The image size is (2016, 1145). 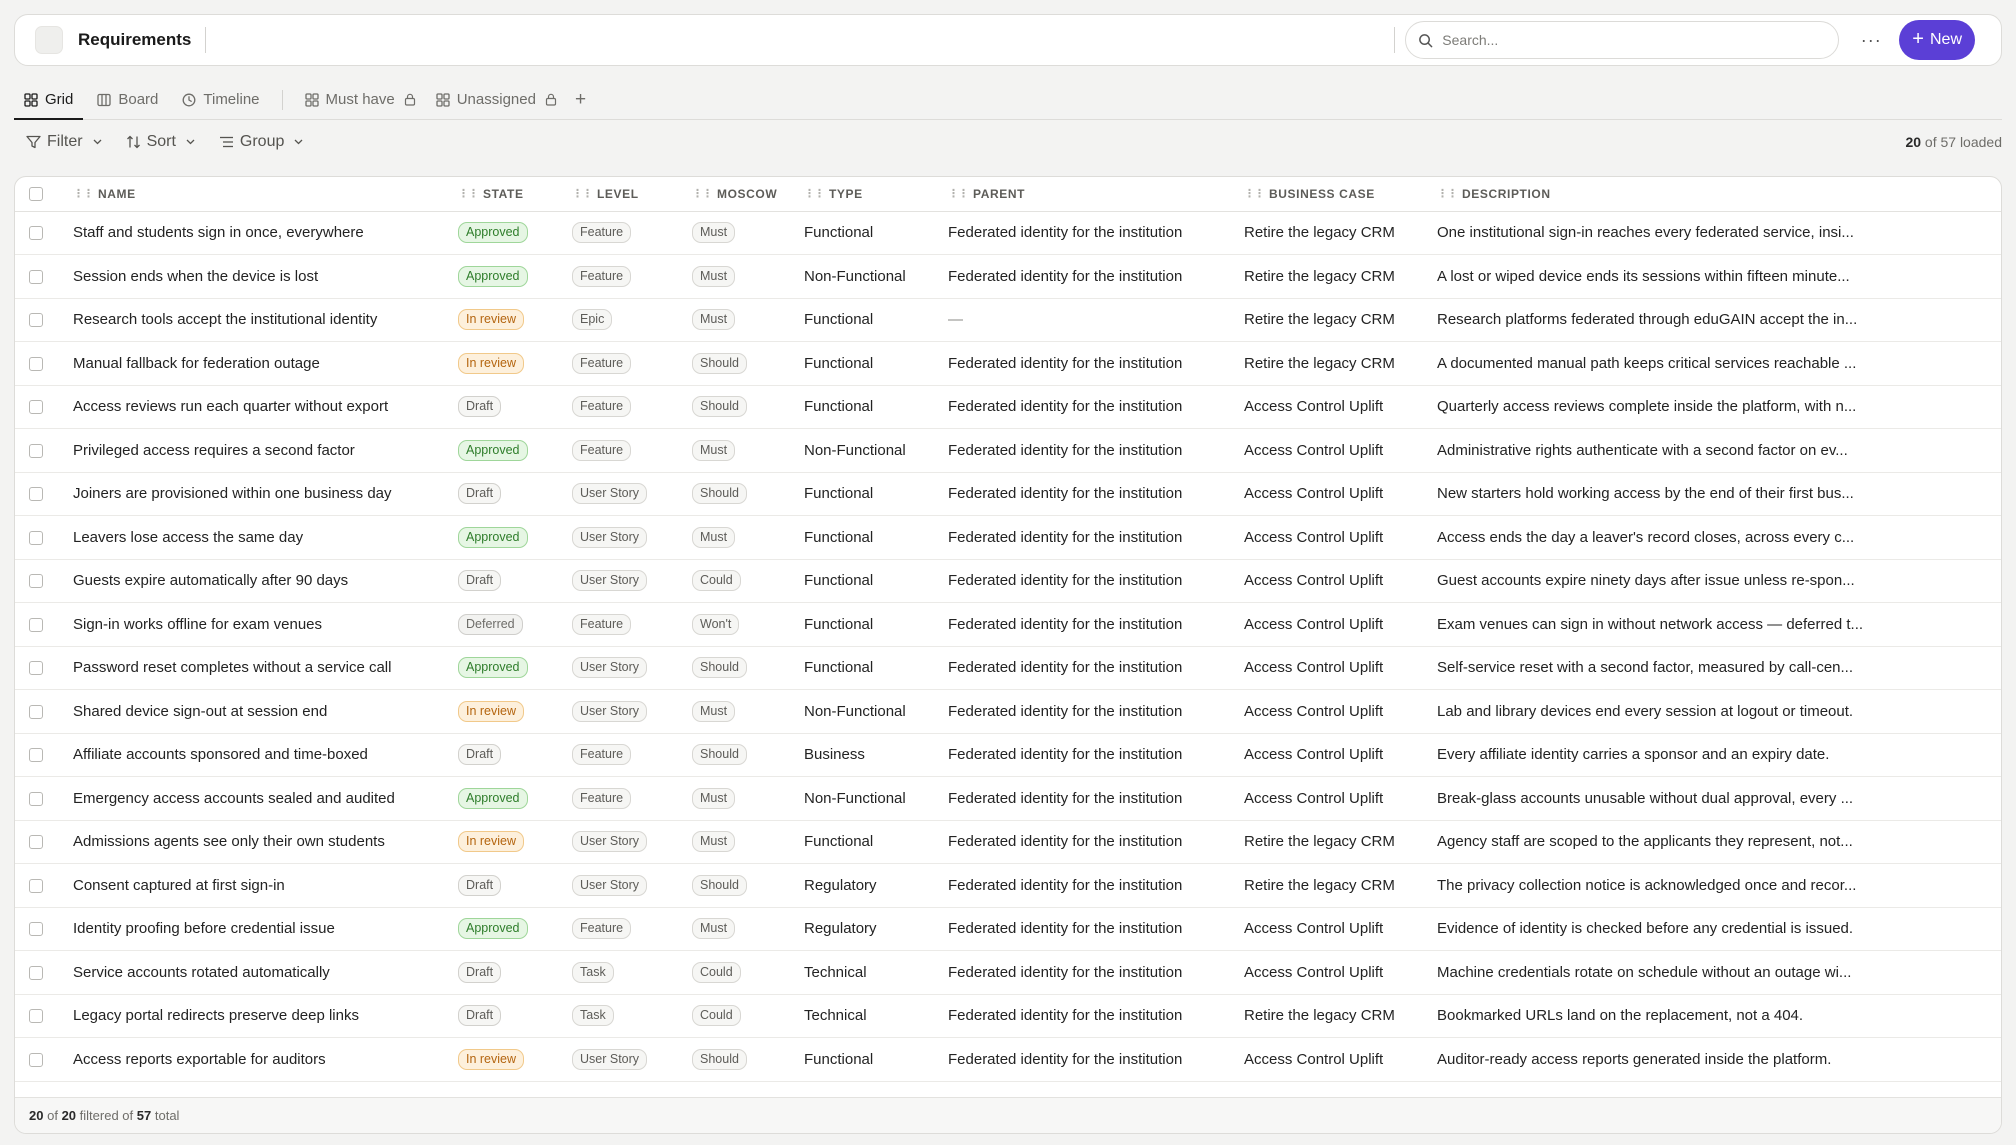 I want to click on add-view-button: +, so click(x=580, y=99).